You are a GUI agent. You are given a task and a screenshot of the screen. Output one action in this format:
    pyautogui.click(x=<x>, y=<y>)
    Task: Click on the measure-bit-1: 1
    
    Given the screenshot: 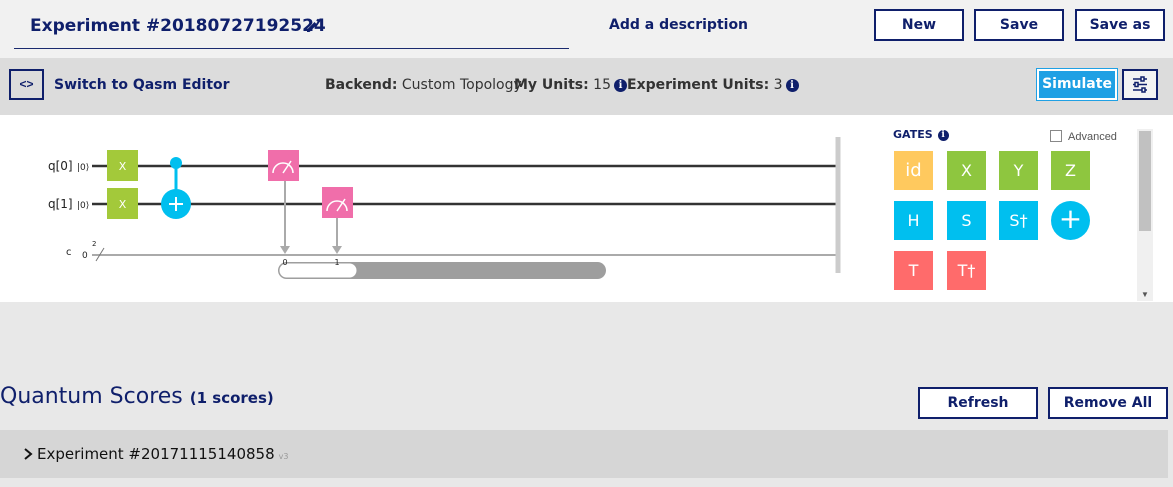 What is the action you would take?
    pyautogui.click(x=336, y=262)
    